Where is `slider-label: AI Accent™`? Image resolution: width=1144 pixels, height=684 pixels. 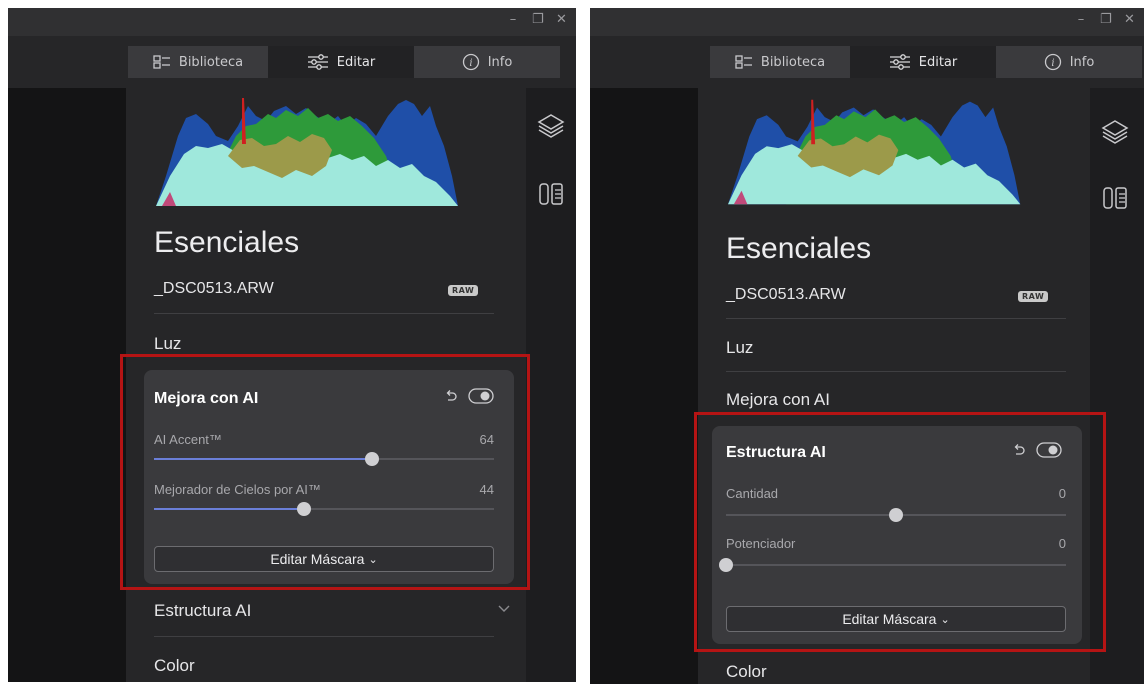
slider-label: AI Accent™ is located at coordinates (188, 439).